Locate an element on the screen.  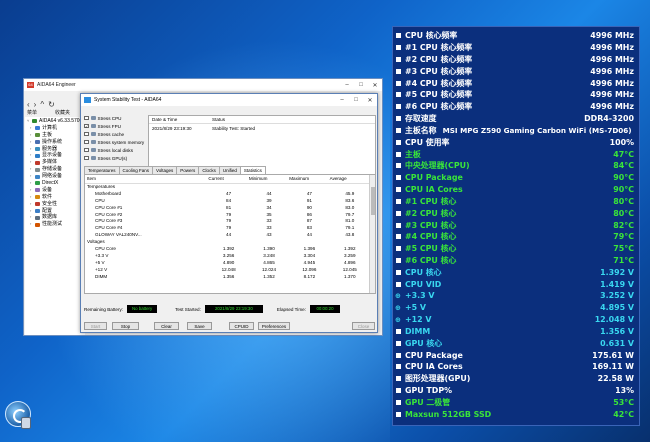
stress-option: Stress CPU is located at coordinates (115, 118).